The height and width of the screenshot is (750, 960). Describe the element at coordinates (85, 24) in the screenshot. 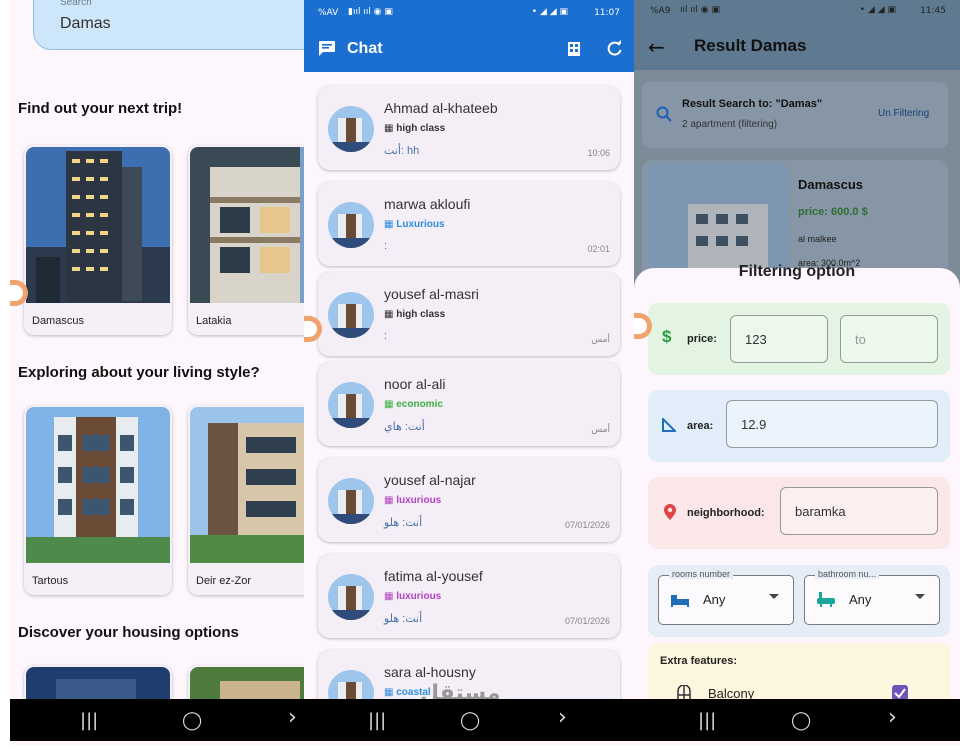

I see `search-input: Damas` at that location.